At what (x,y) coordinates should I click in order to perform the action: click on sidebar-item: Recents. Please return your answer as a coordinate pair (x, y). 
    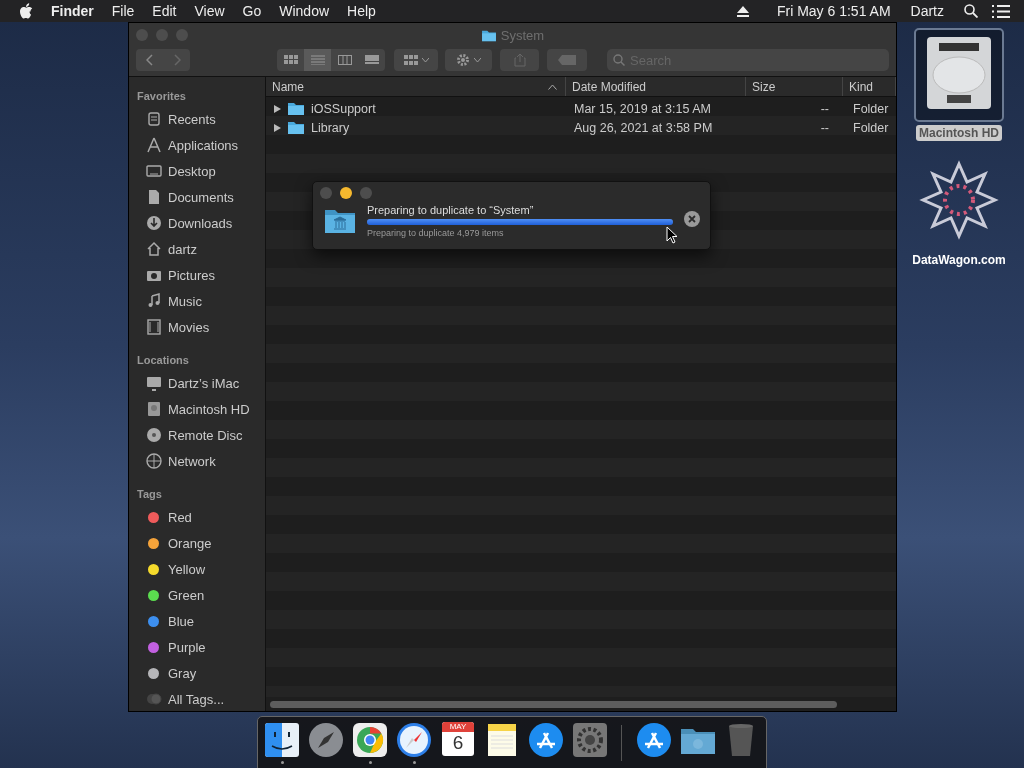
    Looking at the image, I should click on (197, 119).